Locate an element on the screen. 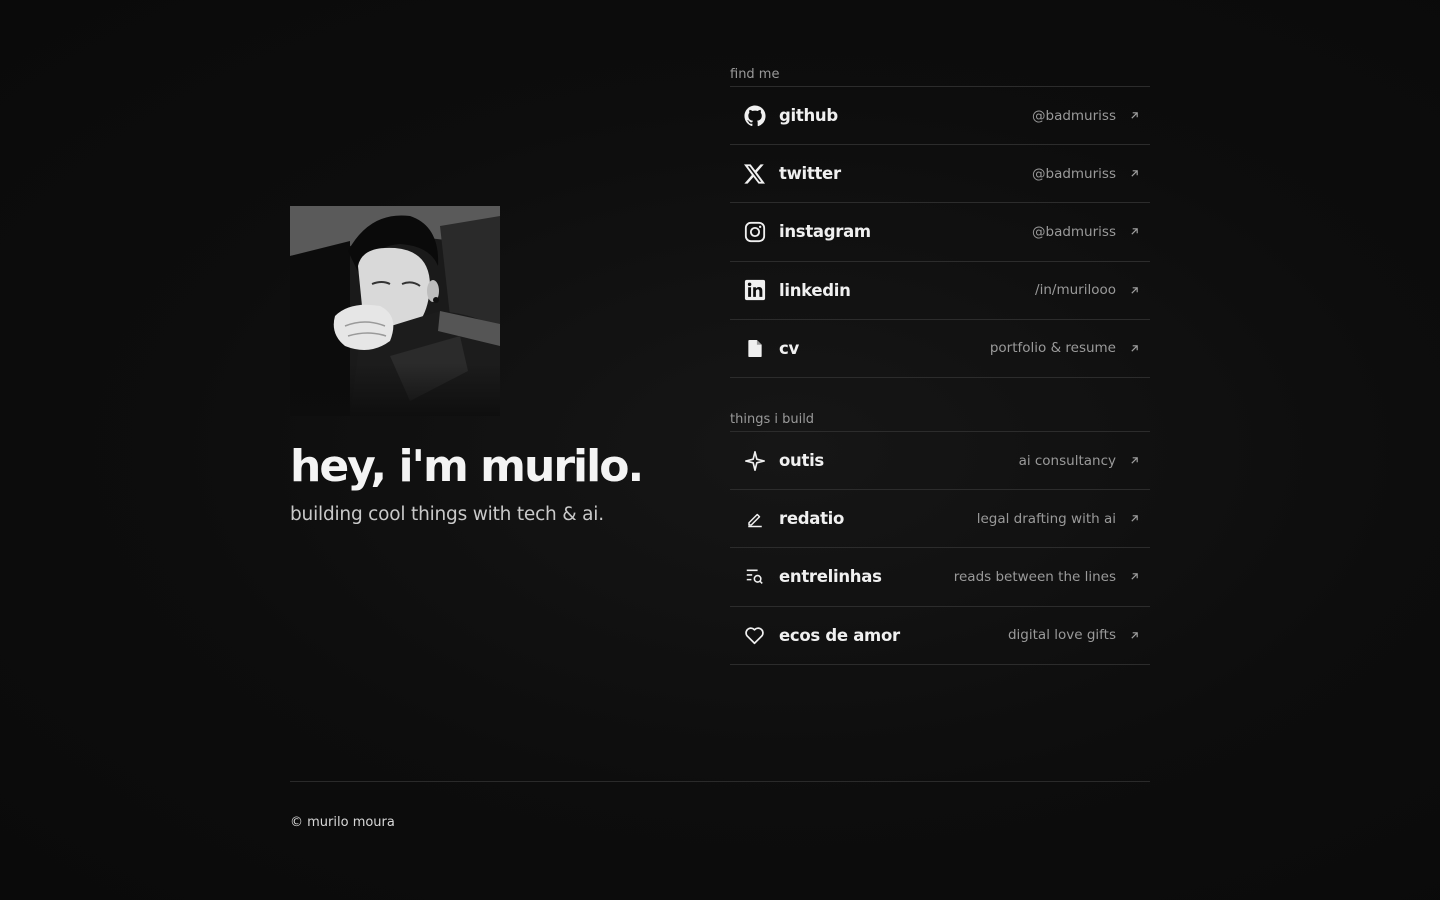 This screenshot has width=1440, height=900. link-cv: cv portfolio & resume is located at coordinates (940, 349).